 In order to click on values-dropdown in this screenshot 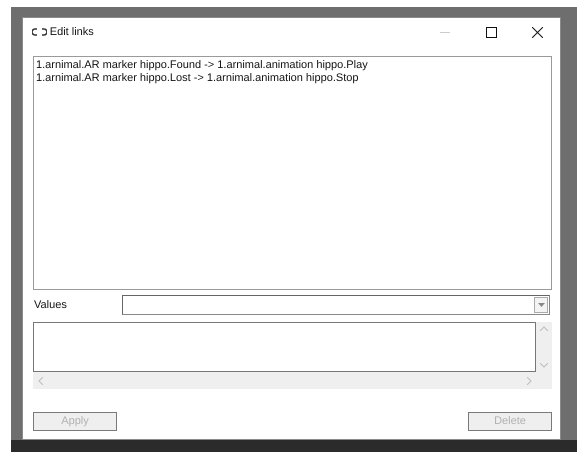, I will do `click(336, 305)`.